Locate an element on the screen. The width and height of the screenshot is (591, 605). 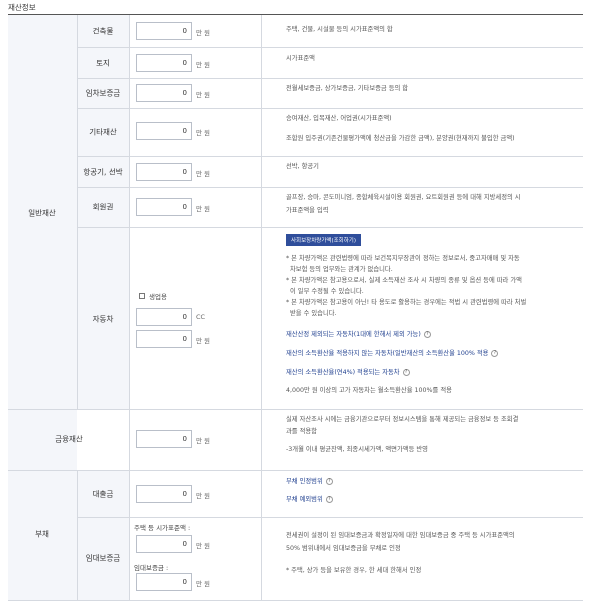
loan-unit: 만 원 is located at coordinates (203, 496).